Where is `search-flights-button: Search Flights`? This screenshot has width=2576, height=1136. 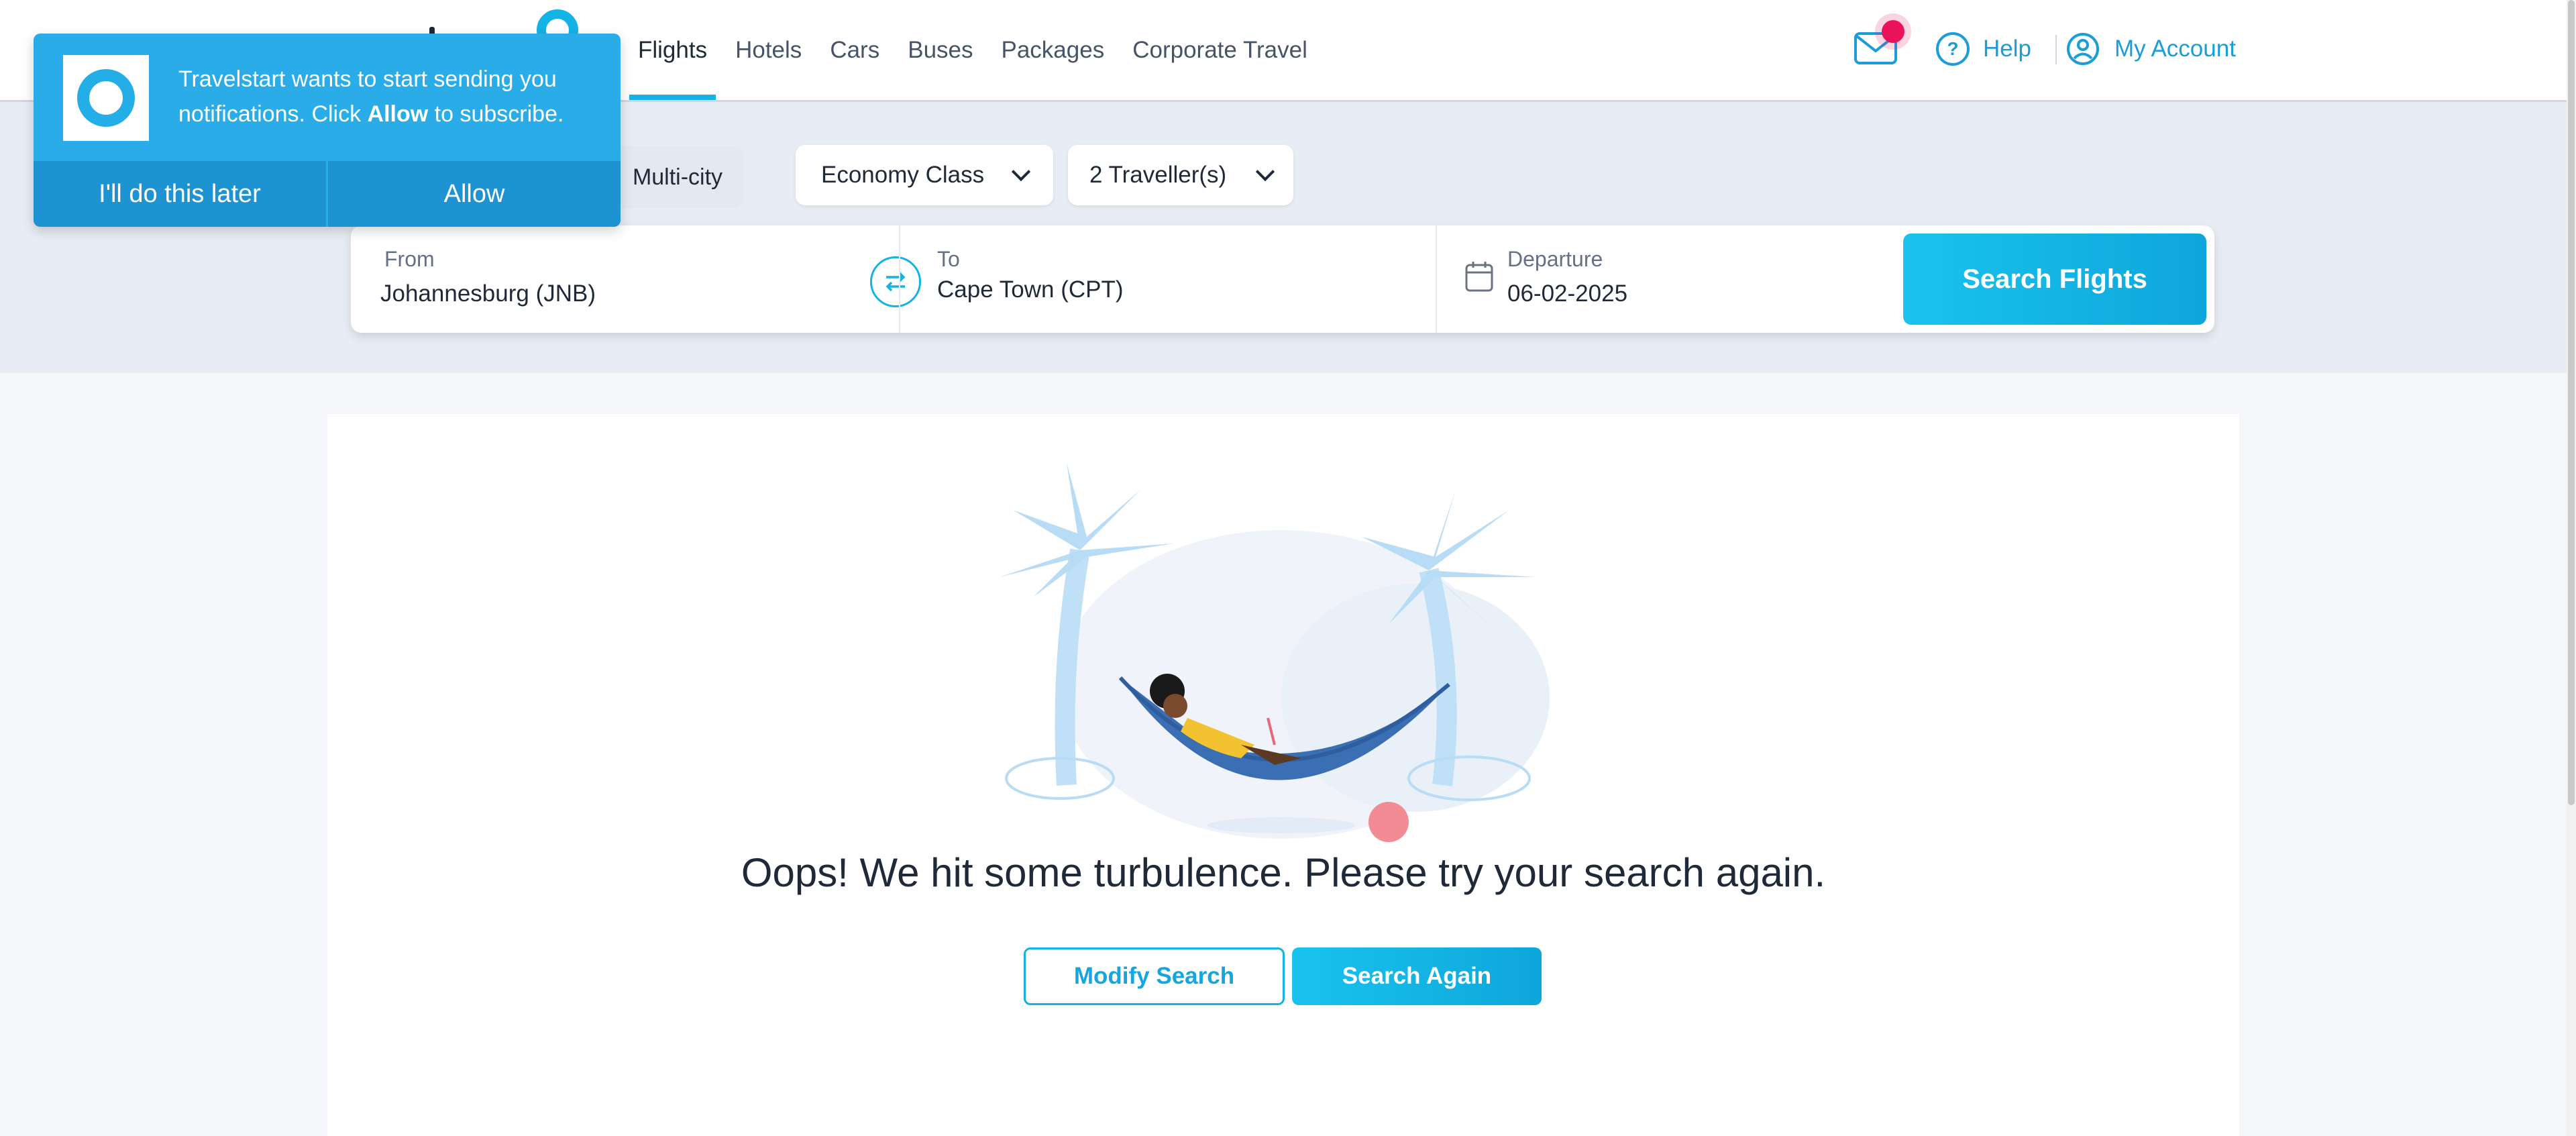
search-flights-button: Search Flights is located at coordinates (2054, 279).